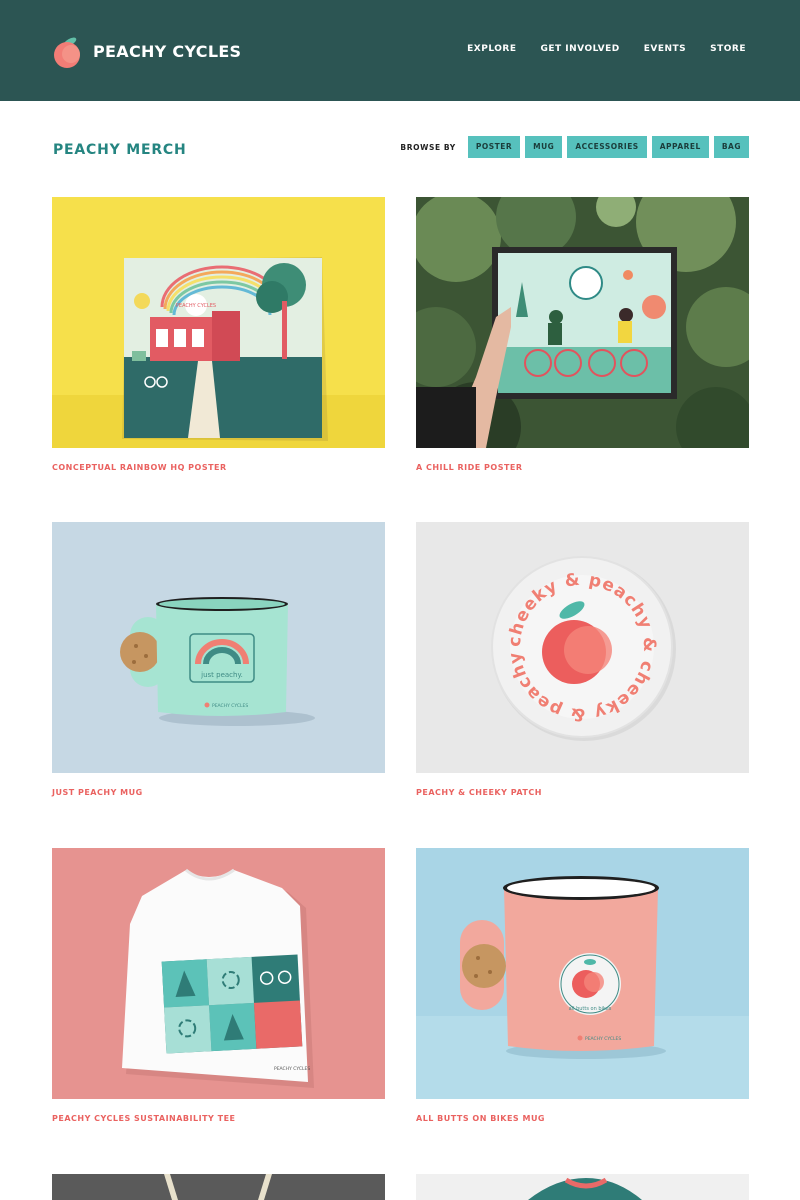 This screenshot has width=800, height=1200. I want to click on filter-apparel: APPAREL, so click(680, 147).